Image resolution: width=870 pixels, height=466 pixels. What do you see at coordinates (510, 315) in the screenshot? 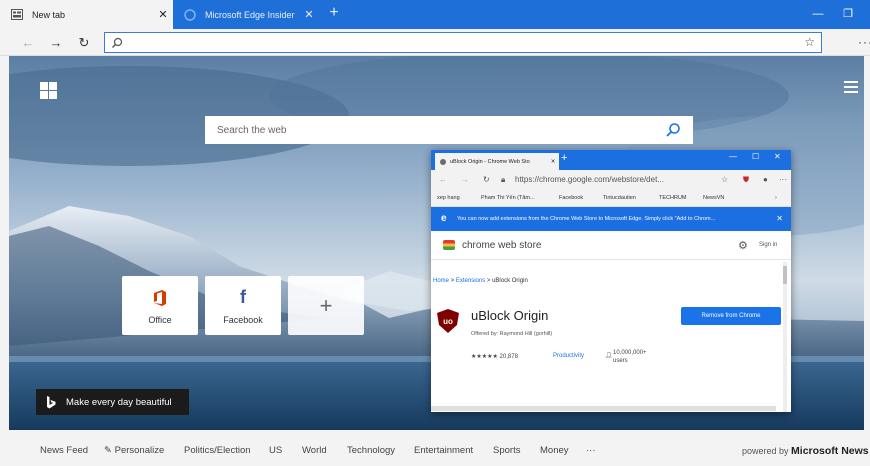
I see `extension-name: uBlock Origin` at bounding box center [510, 315].